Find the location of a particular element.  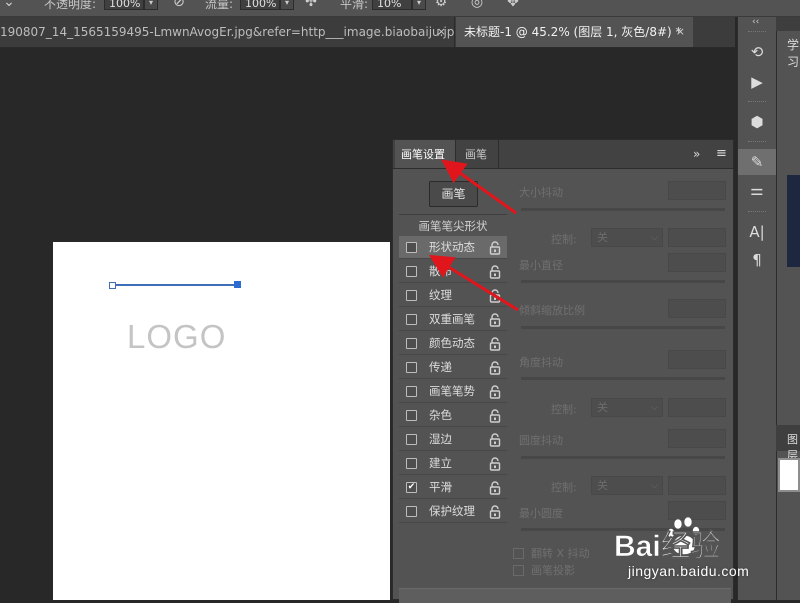

collapse-icon: ‹‹ is located at coordinates (755, 22).